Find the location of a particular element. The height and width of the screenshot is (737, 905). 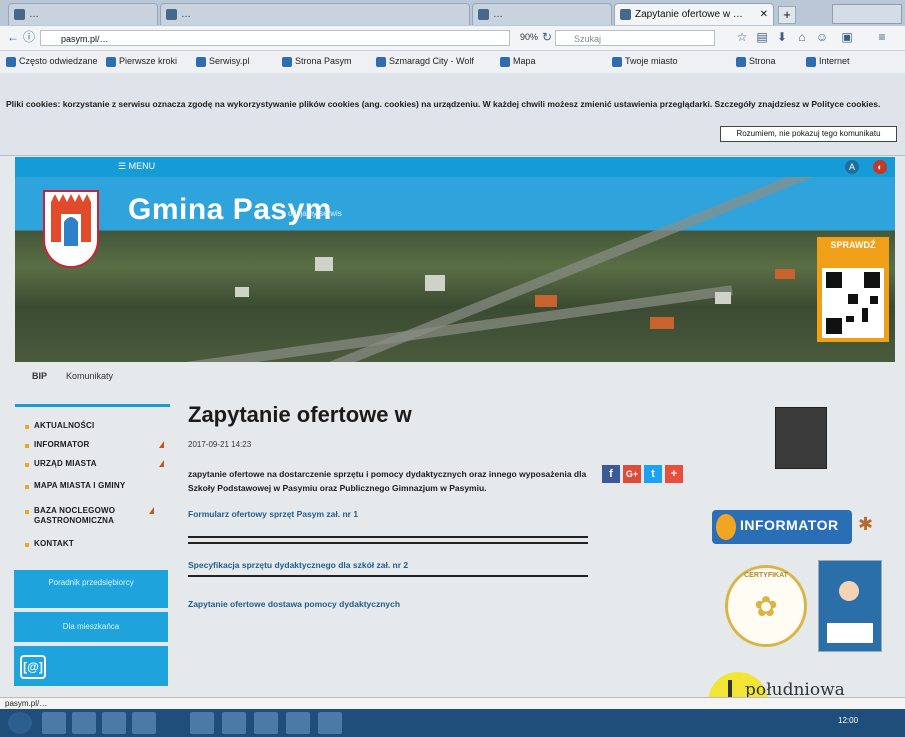

cookie-notice is located at coordinates (452, 114).